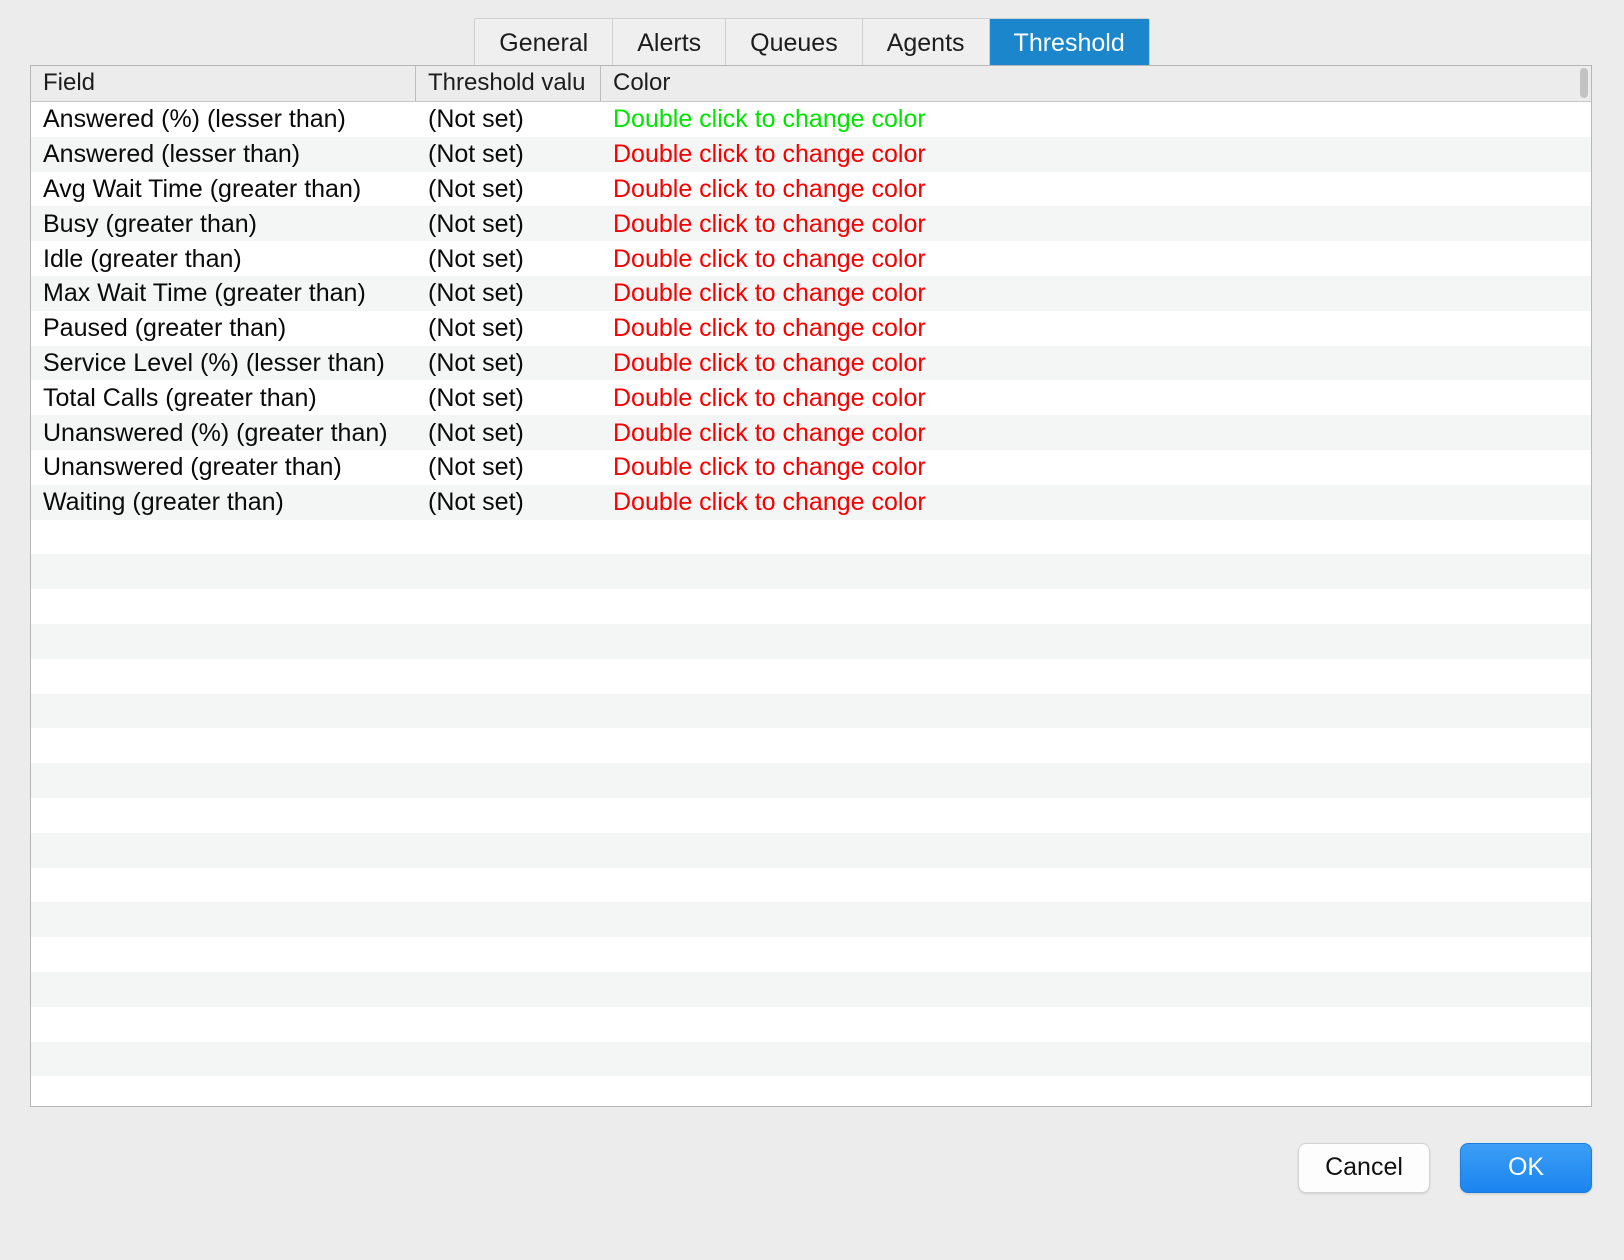 This screenshot has width=1624, height=1260. What do you see at coordinates (670, 44) in the screenshot?
I see `tab-alerts: Alerts` at bounding box center [670, 44].